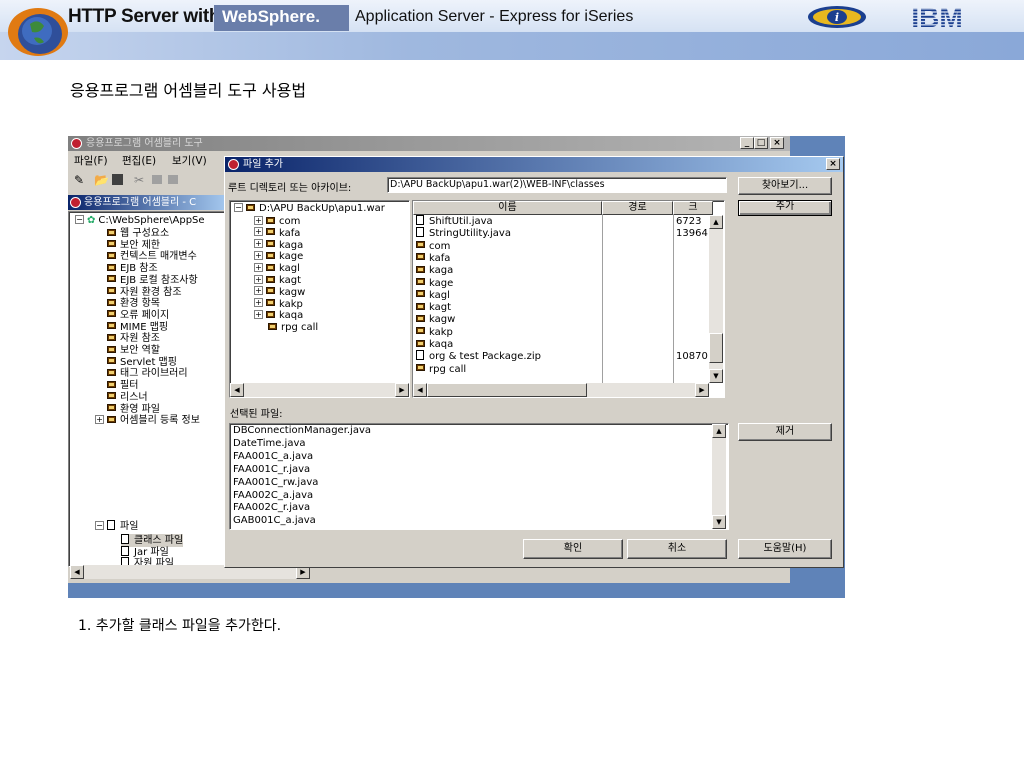 Image resolution: width=1024 pixels, height=768 pixels. Describe the element at coordinates (560, 308) in the screenshot. I see `file-row: kagt` at that location.